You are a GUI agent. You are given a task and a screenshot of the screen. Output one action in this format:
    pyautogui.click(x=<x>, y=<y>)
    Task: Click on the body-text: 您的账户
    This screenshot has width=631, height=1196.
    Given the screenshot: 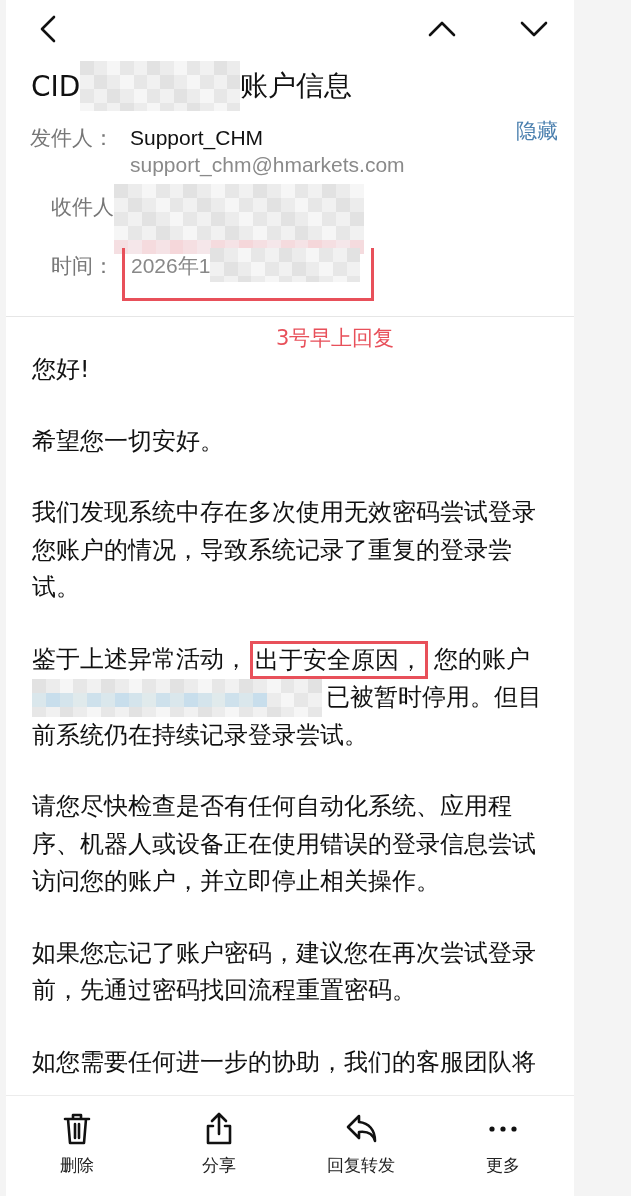 What is the action you would take?
    pyautogui.click(x=482, y=659)
    